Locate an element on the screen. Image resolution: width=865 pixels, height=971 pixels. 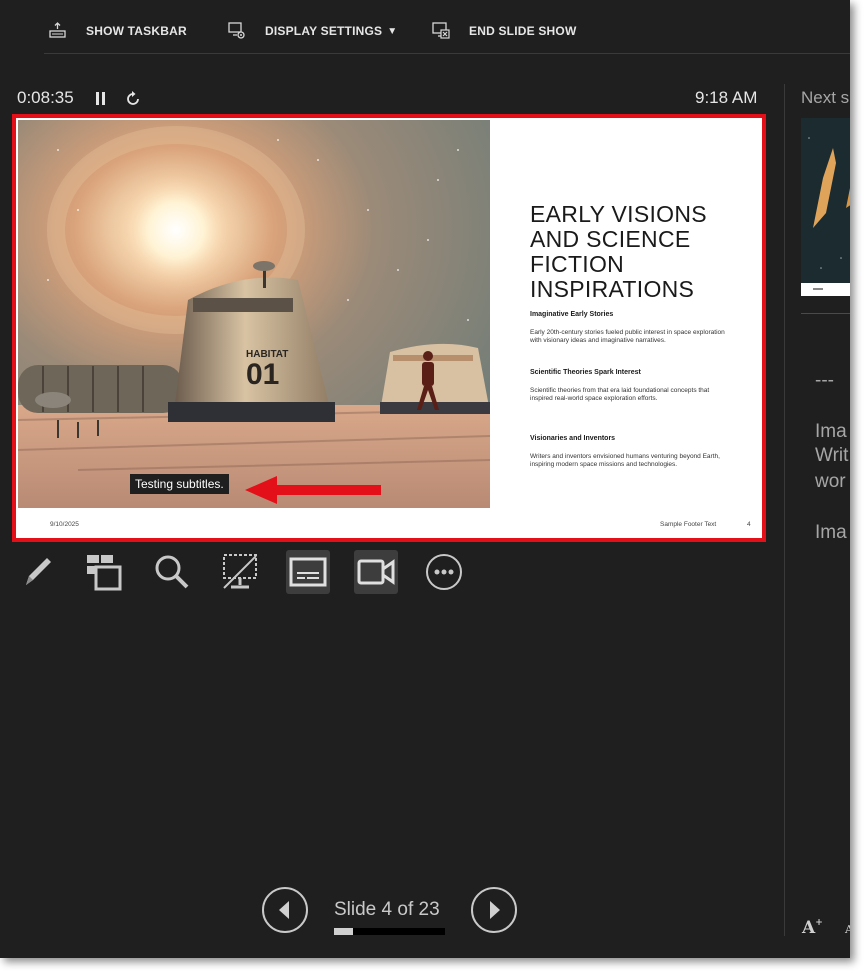
next-slide-thumbnail is located at coordinates (825, 207).